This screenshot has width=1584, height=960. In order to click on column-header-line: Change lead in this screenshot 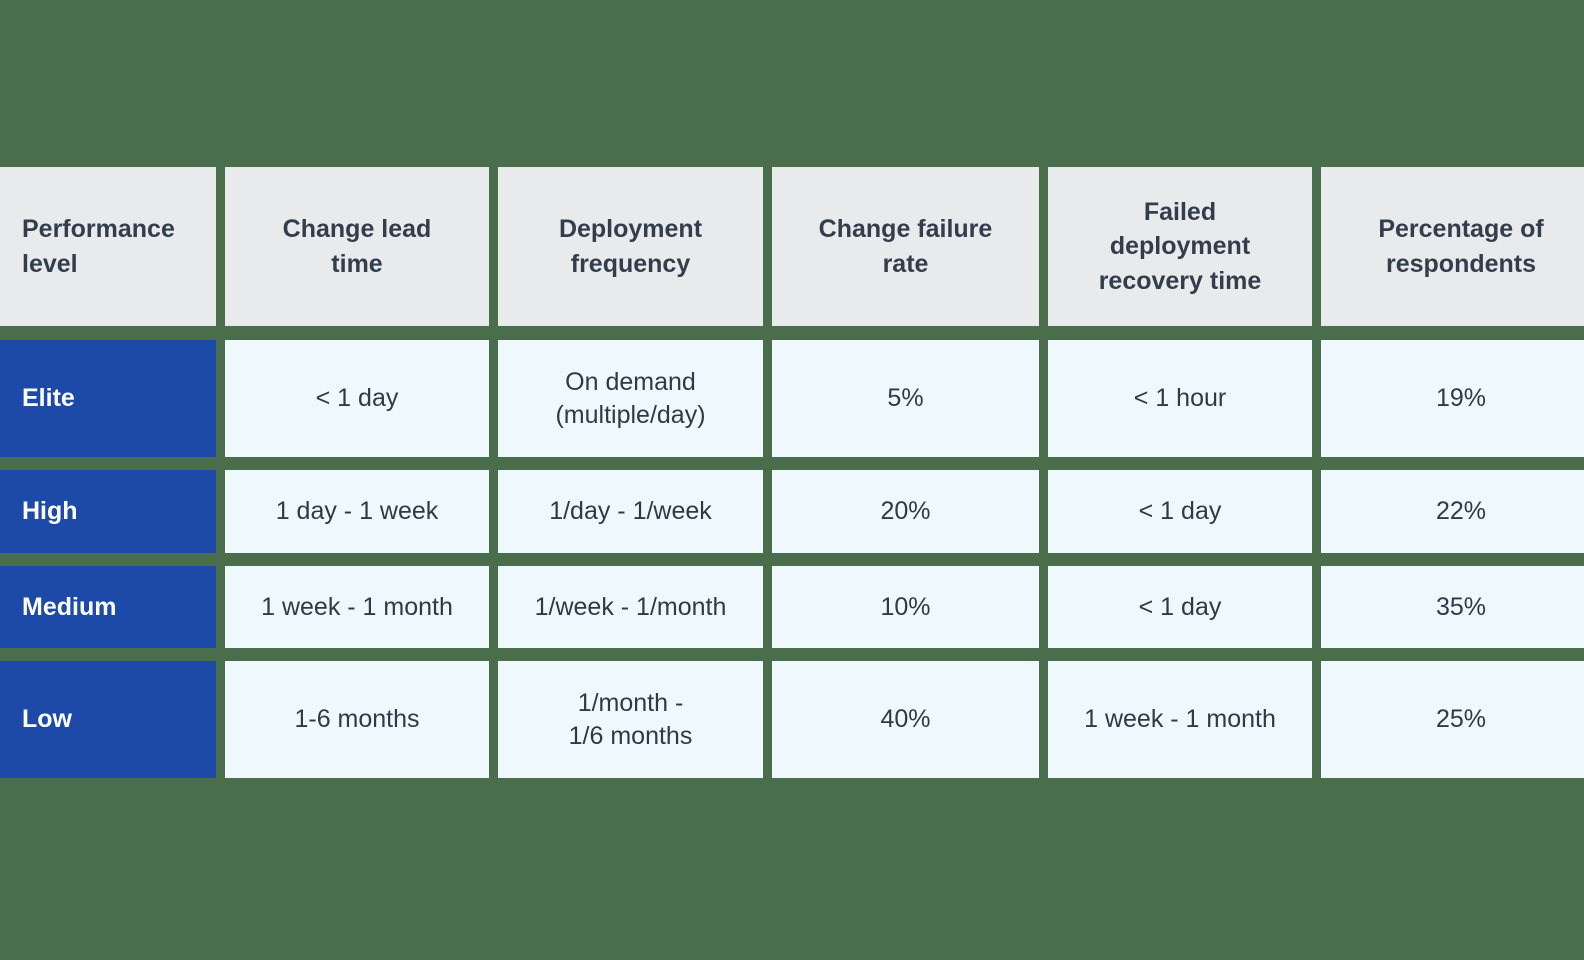, I will do `click(357, 229)`.